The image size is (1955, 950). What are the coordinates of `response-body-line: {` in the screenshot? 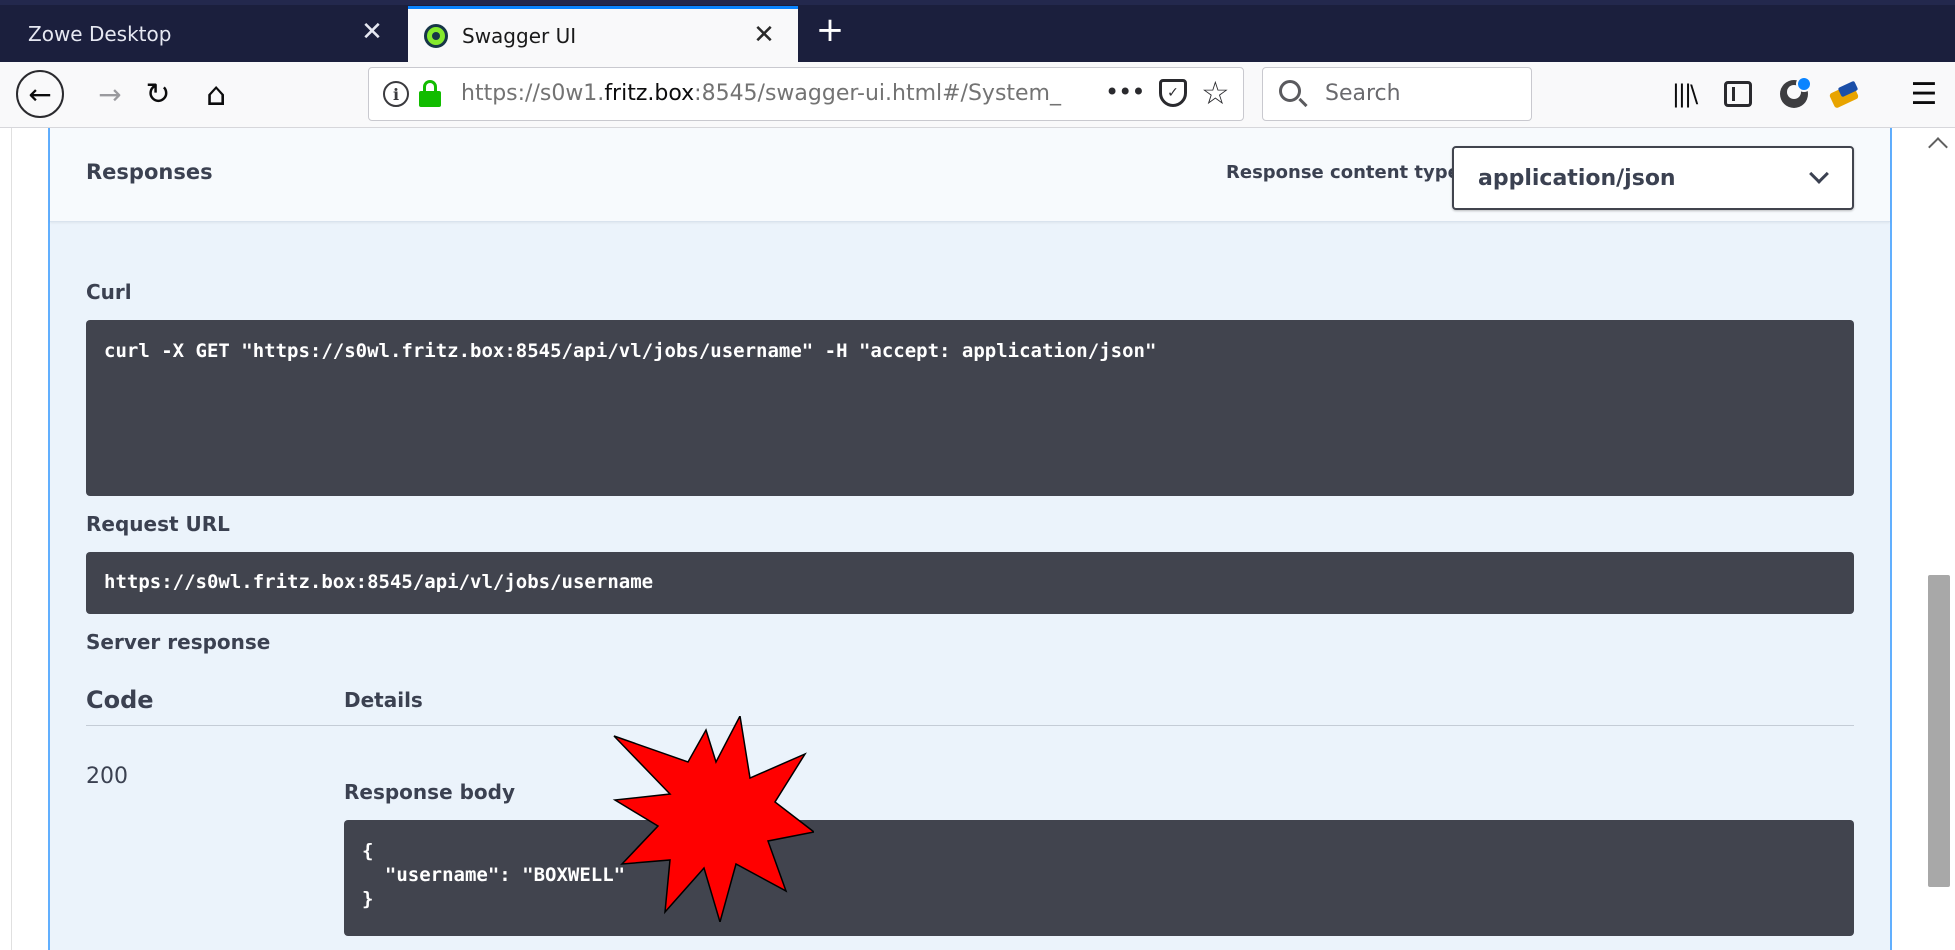 It's located at (368, 851).